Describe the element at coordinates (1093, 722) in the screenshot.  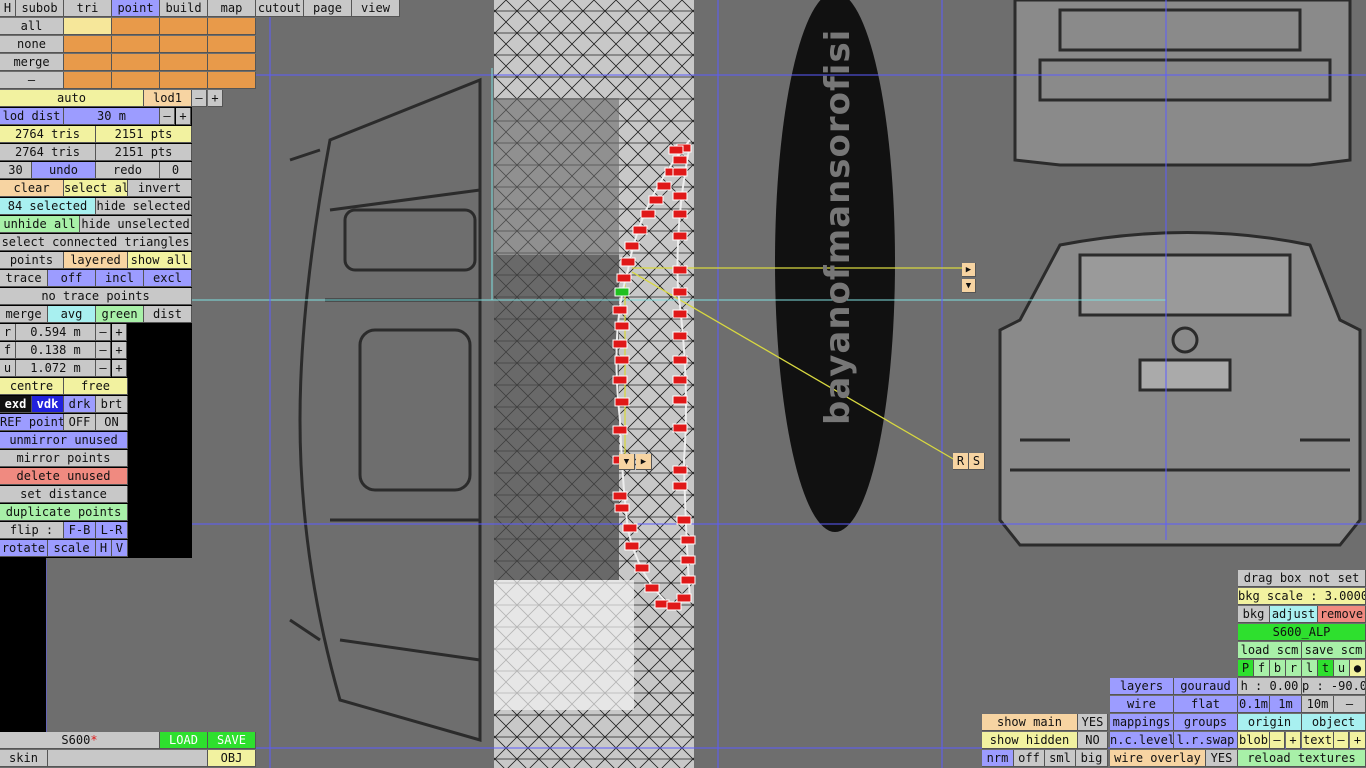
I see `show-main-toggle: YES` at that location.